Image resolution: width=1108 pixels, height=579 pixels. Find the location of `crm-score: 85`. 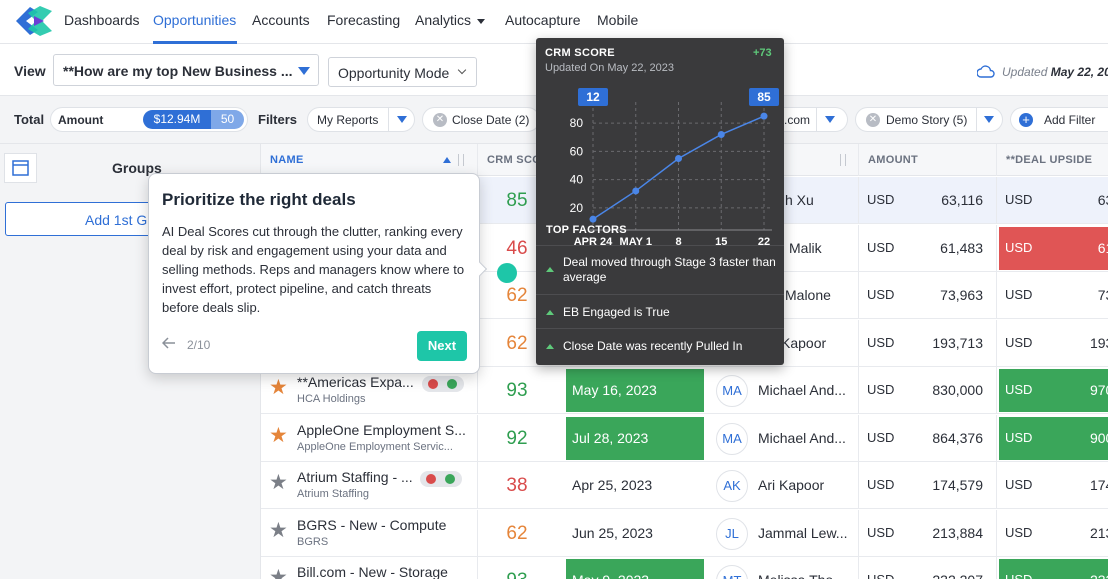

crm-score: 85 is located at coordinates (517, 201).